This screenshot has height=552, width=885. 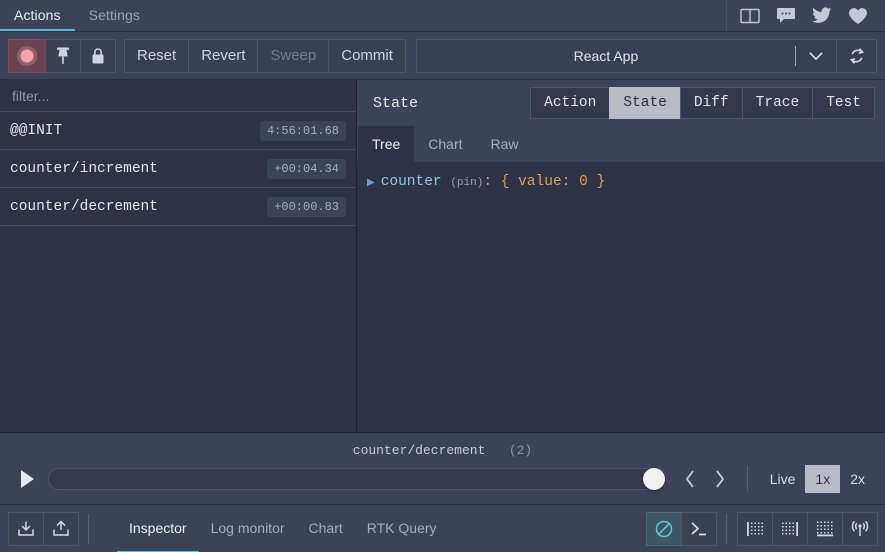 What do you see at coordinates (223, 55) in the screenshot?
I see `revert-button: Revert` at bounding box center [223, 55].